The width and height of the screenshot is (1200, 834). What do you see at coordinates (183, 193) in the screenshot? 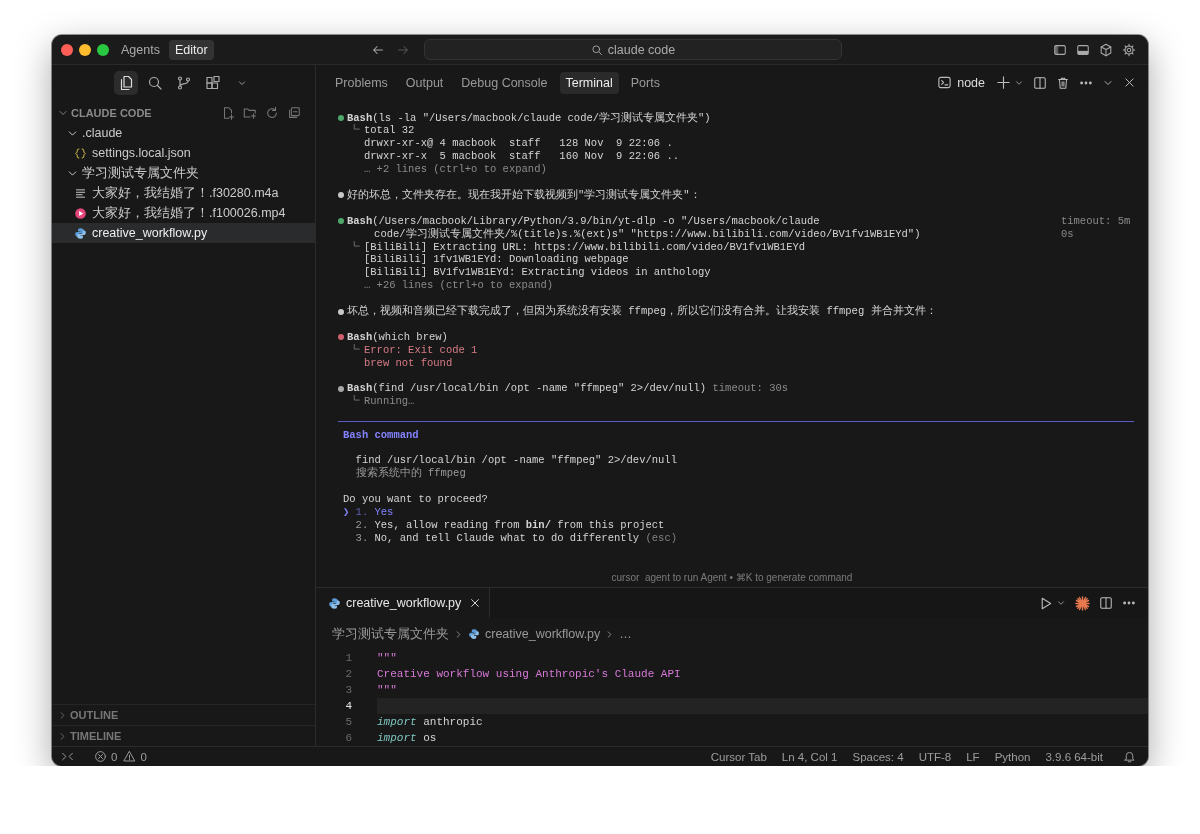
I see `file-item: 大家好，我结婚了！.f30280.m4a` at bounding box center [183, 193].